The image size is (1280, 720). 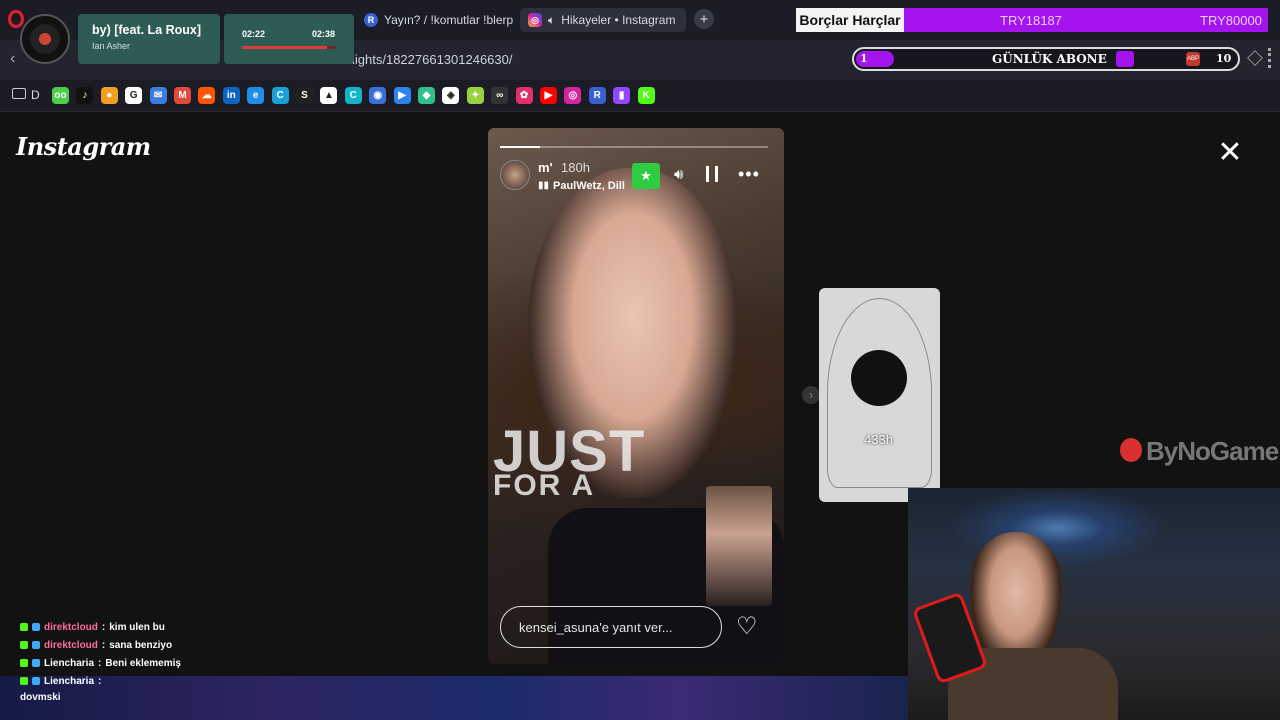 I want to click on bookmark-19-icon: ✦, so click(x=475, y=95).